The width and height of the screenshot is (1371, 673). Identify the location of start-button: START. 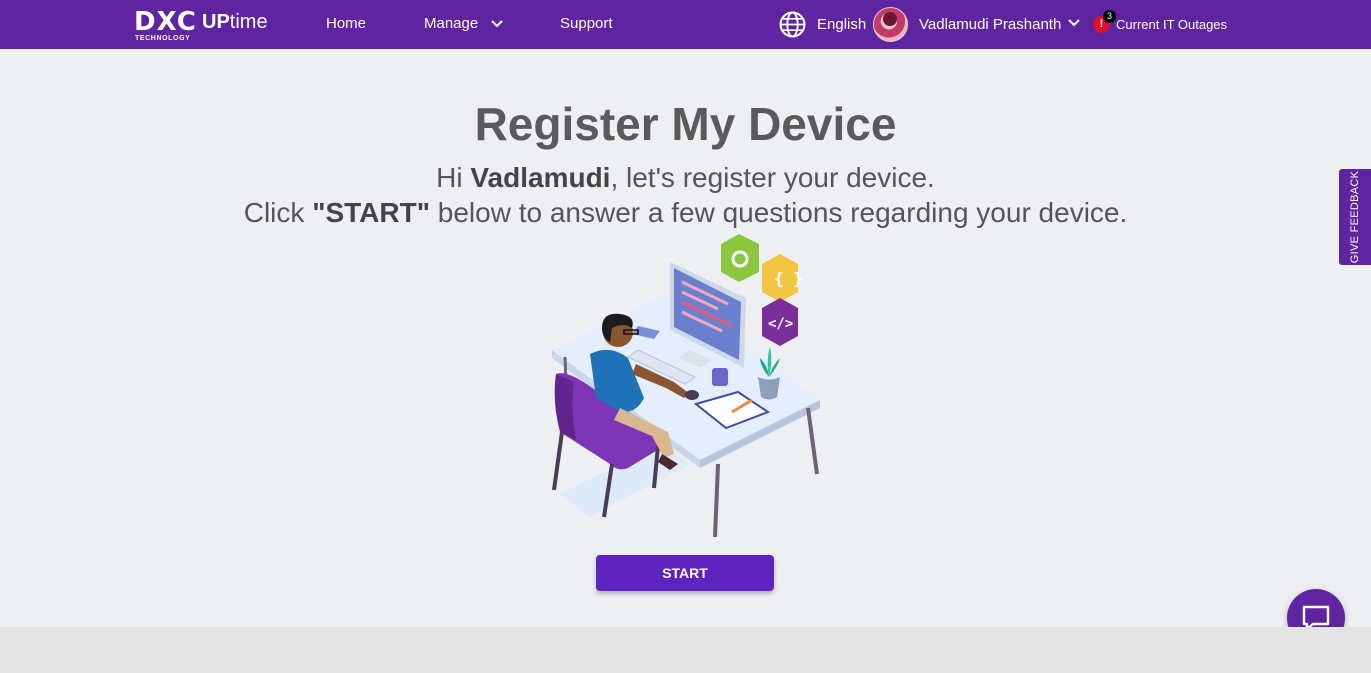
(685, 573).